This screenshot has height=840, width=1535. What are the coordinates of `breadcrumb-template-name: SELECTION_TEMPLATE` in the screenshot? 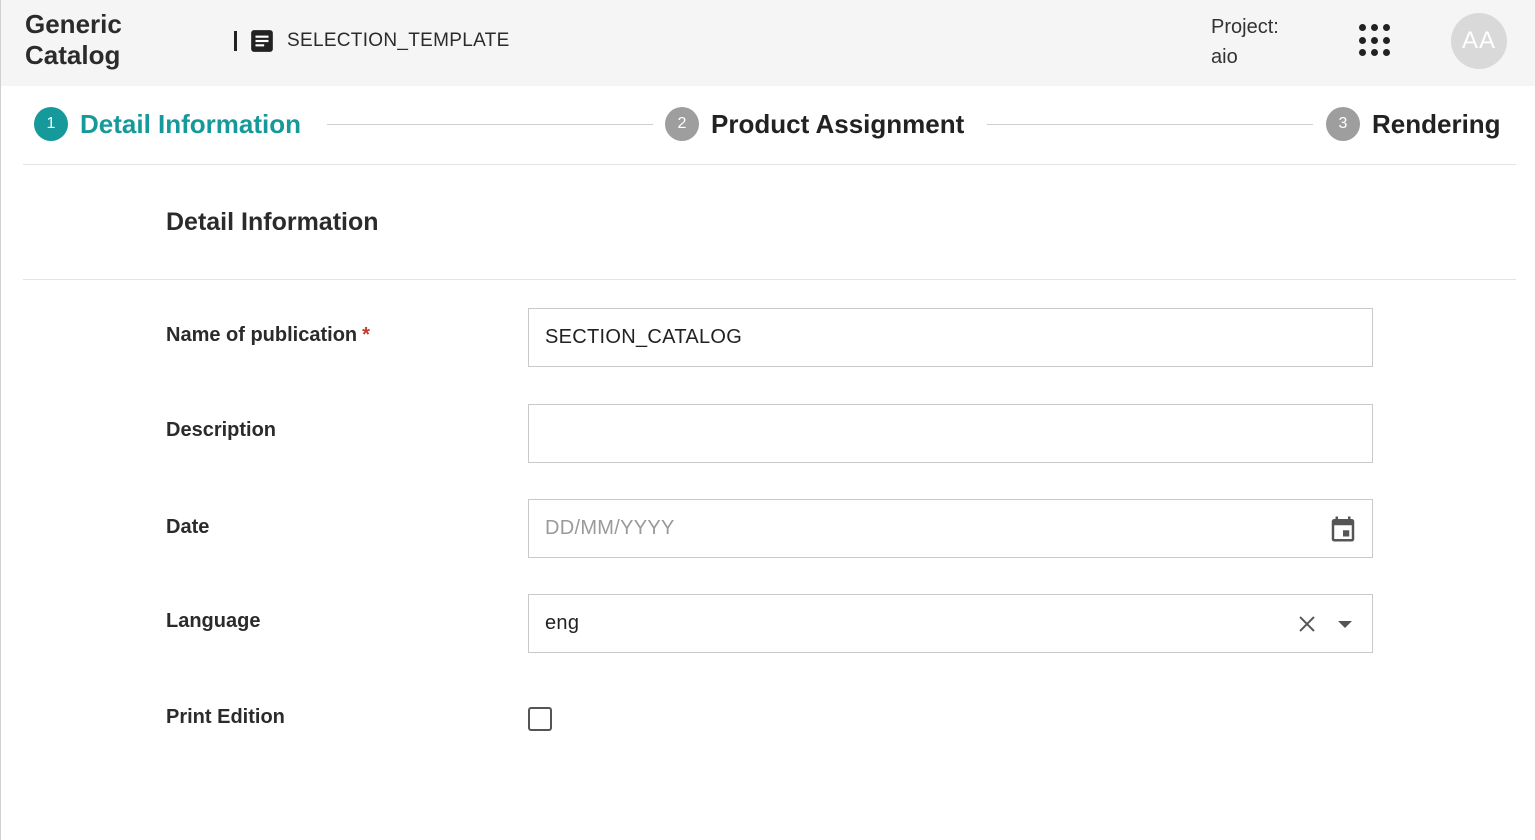 It's located at (398, 41).